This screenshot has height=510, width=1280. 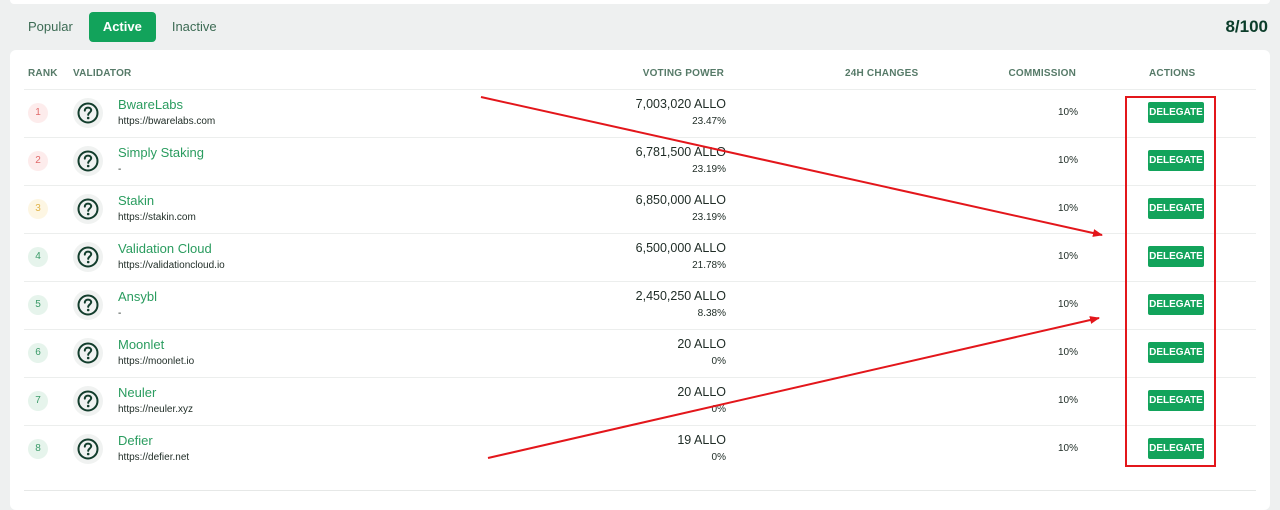 What do you see at coordinates (141, 344) in the screenshot?
I see `validator-name-link: Moonlet` at bounding box center [141, 344].